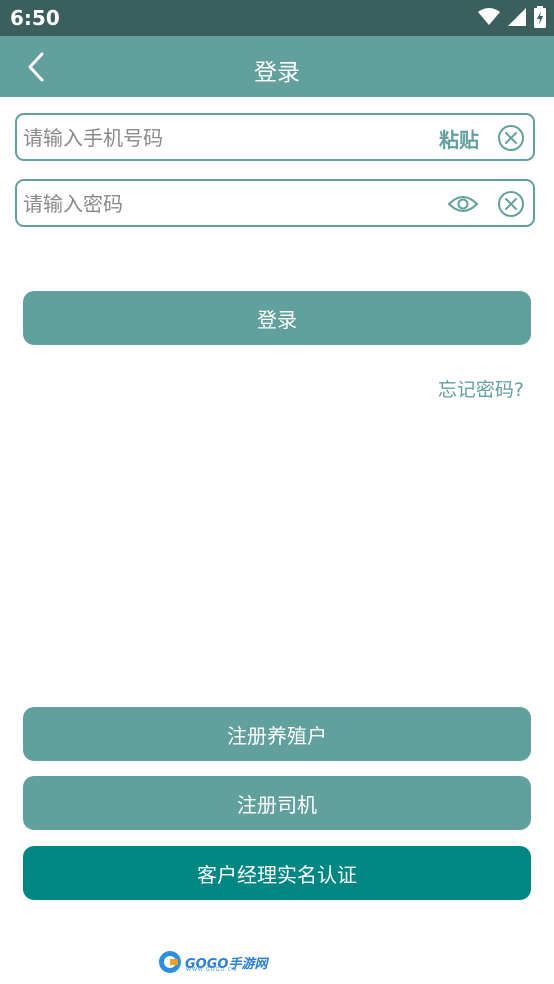 The height and width of the screenshot is (984, 554). I want to click on gogo-logo-icon, so click(170, 962).